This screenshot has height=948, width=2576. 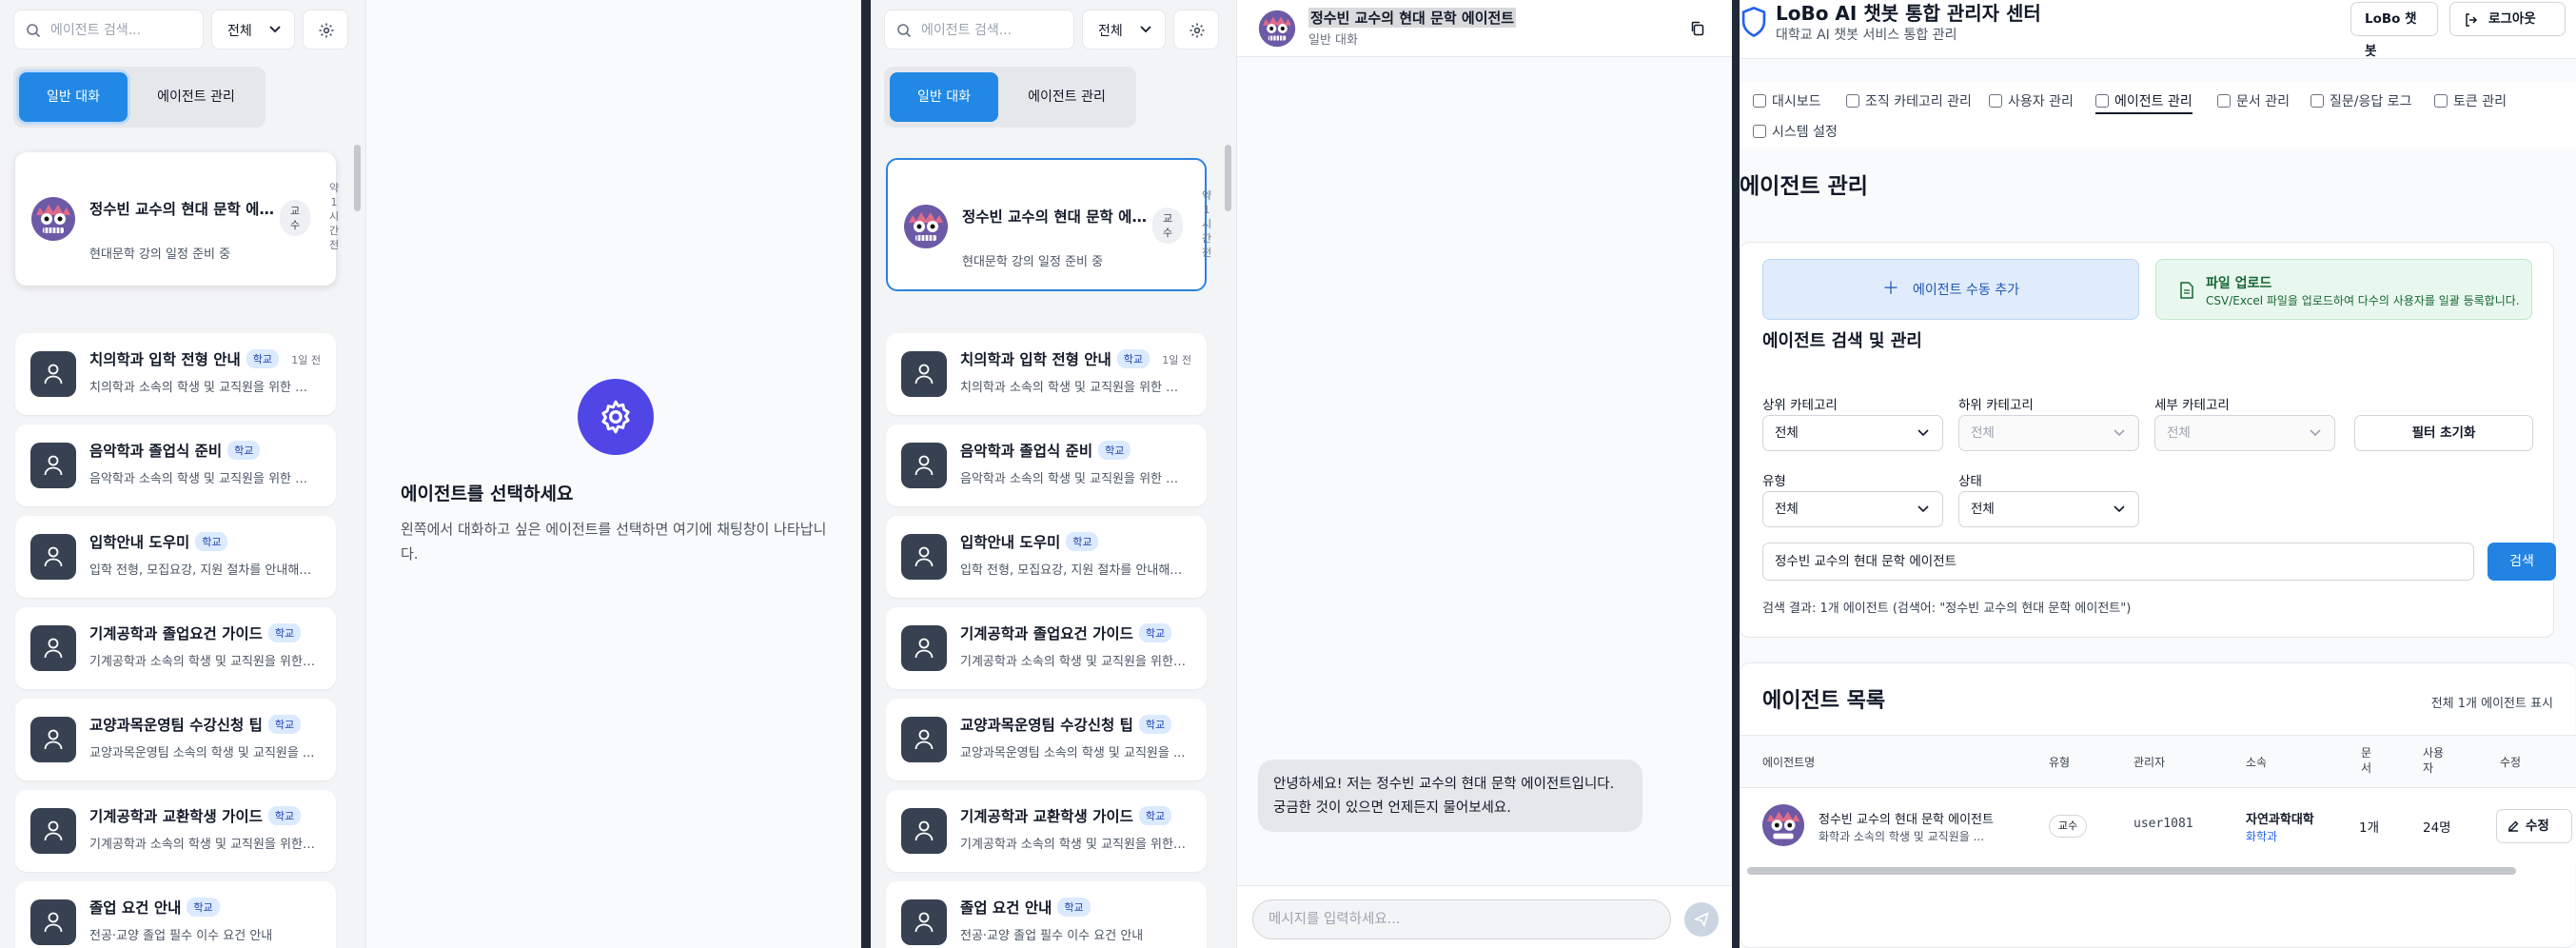 What do you see at coordinates (1789, 762) in the screenshot?
I see `col-name: 에이전트명` at bounding box center [1789, 762].